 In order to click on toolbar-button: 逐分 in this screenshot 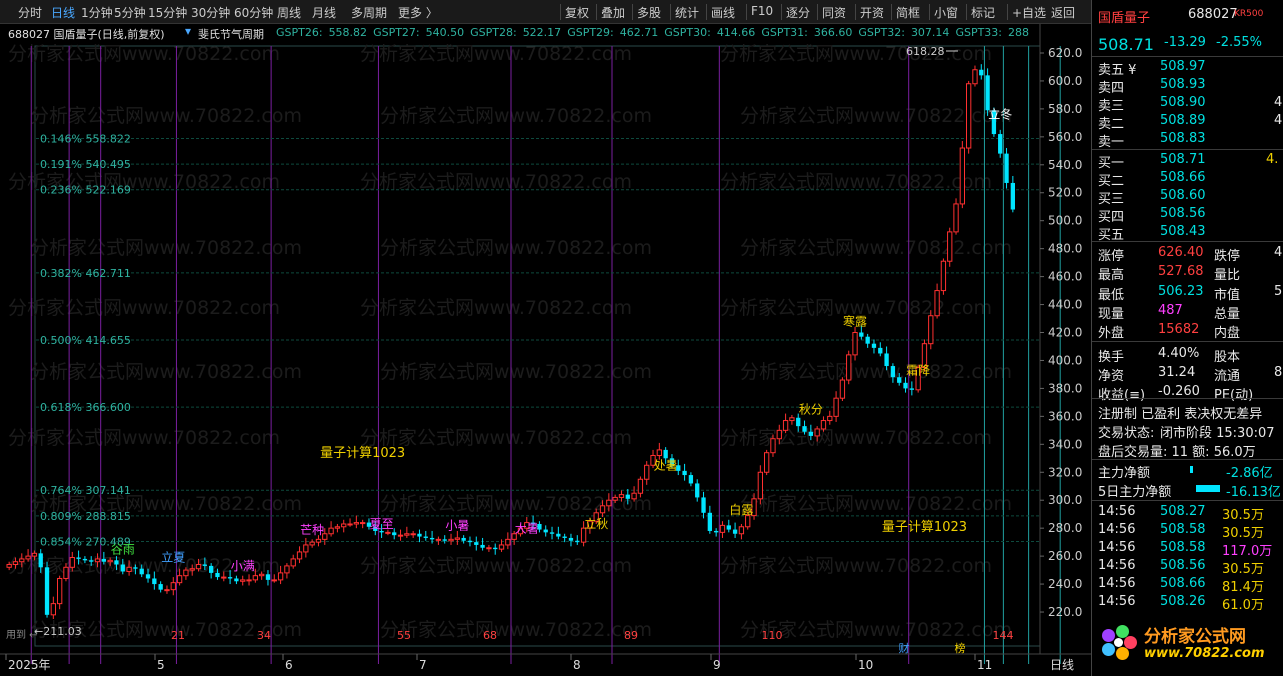, I will do `click(798, 12)`.